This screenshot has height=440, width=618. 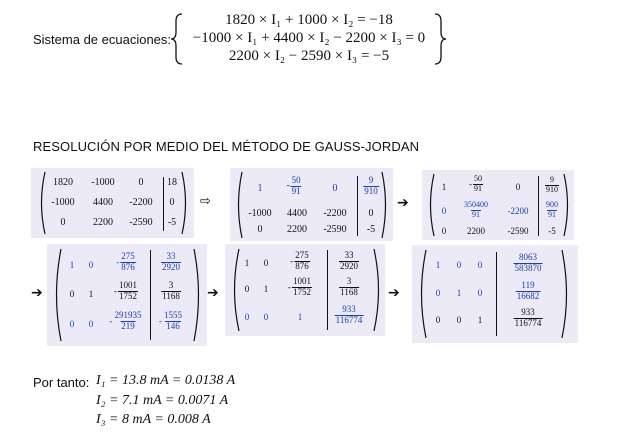 What do you see at coordinates (126, 321) in the screenshot?
I see `matrix-cell: - 291935 219` at bounding box center [126, 321].